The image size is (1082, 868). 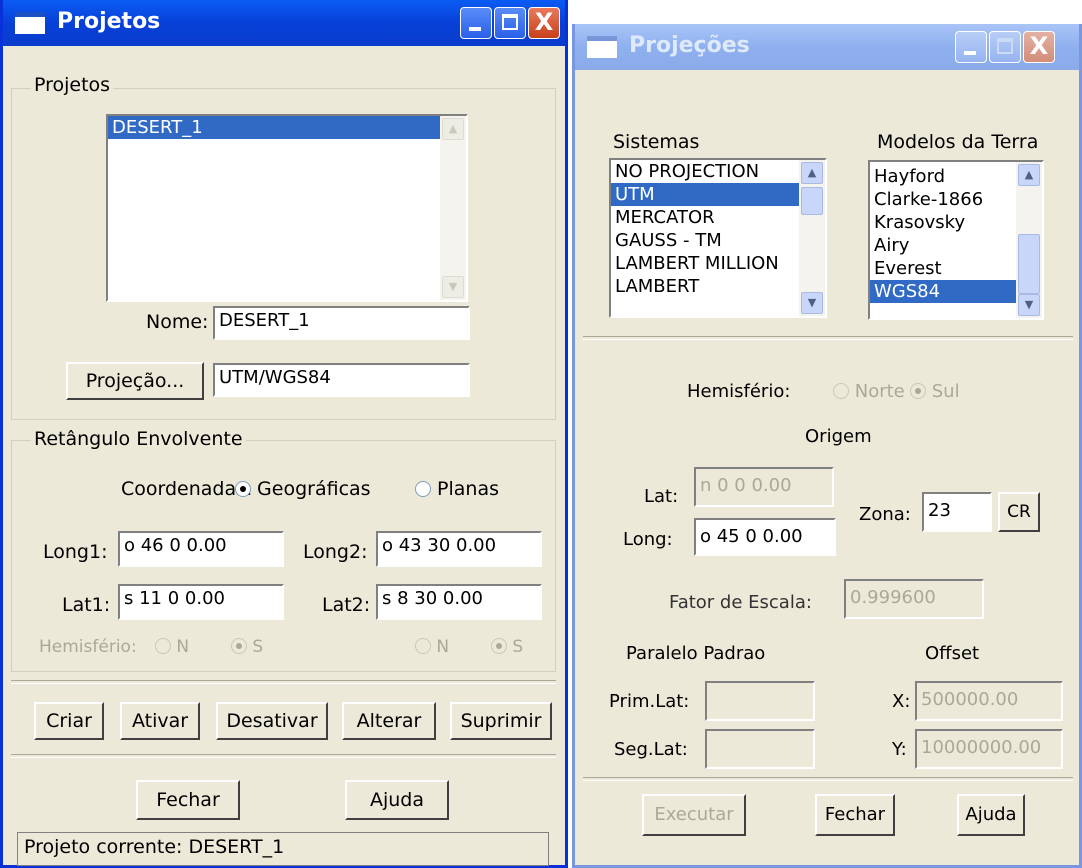 I want to click on projects-scrollbar: ▲ ▼, so click(x=453, y=208).